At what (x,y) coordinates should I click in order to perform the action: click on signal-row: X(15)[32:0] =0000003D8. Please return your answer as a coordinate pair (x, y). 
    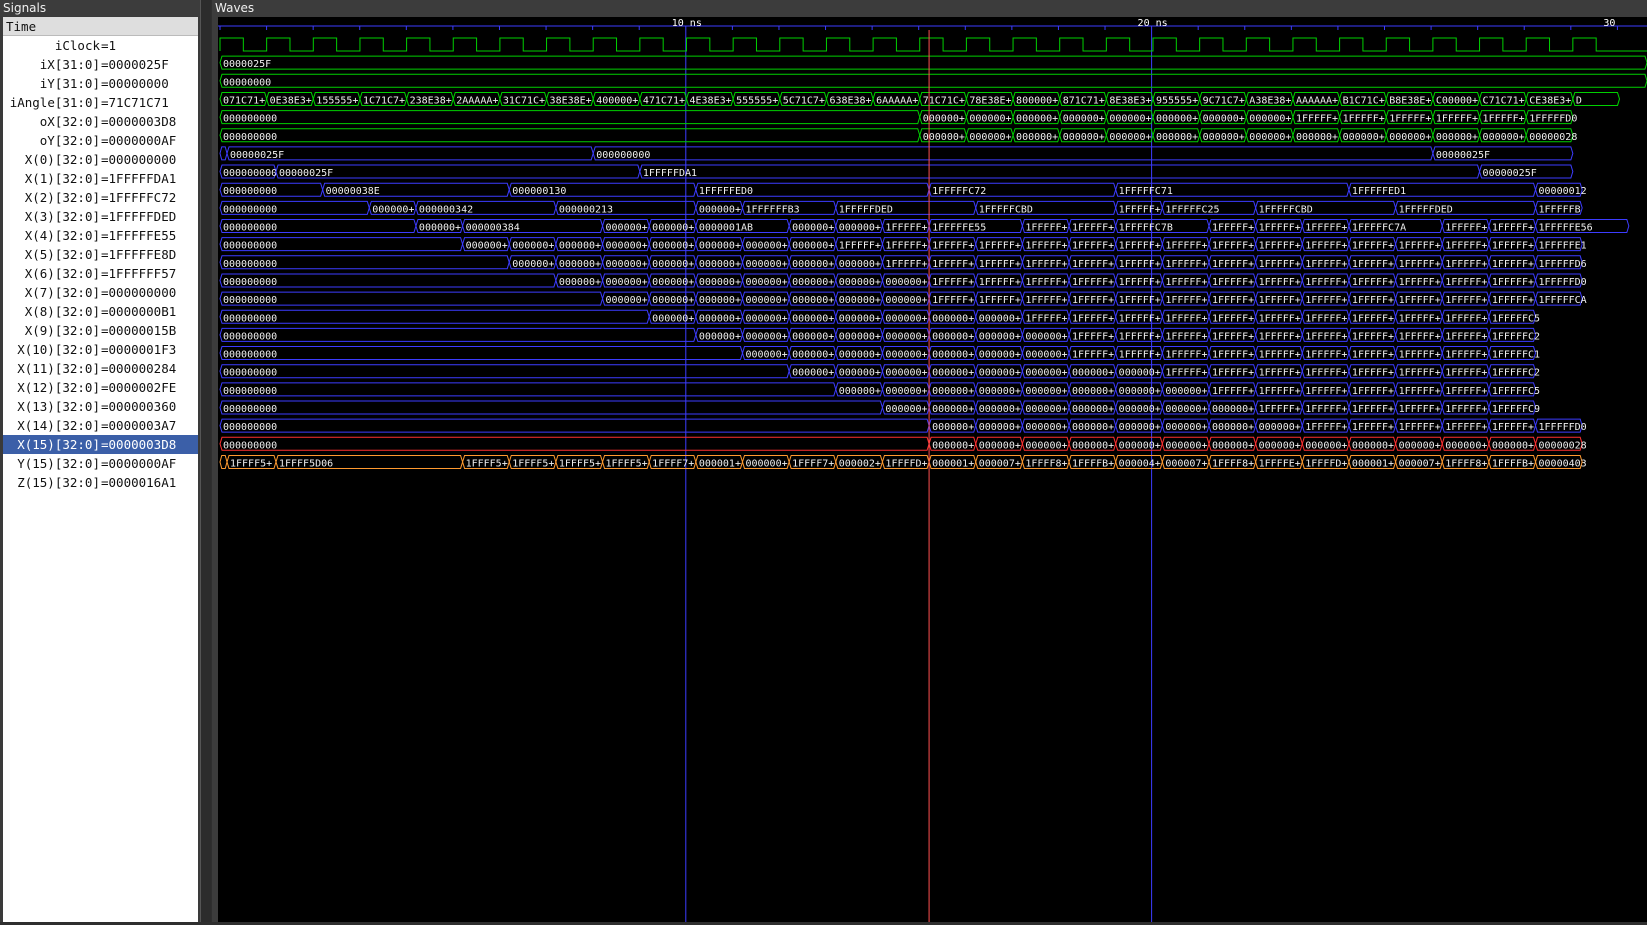
    Looking at the image, I should click on (100, 444).